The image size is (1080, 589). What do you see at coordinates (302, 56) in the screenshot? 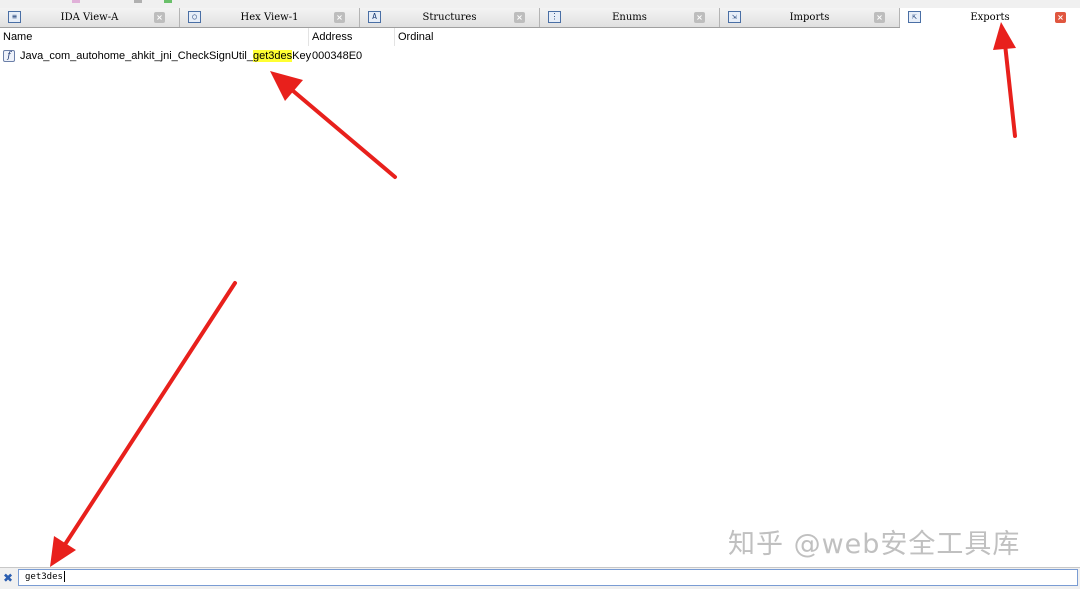
I see `export-name-suffix: Key` at bounding box center [302, 56].